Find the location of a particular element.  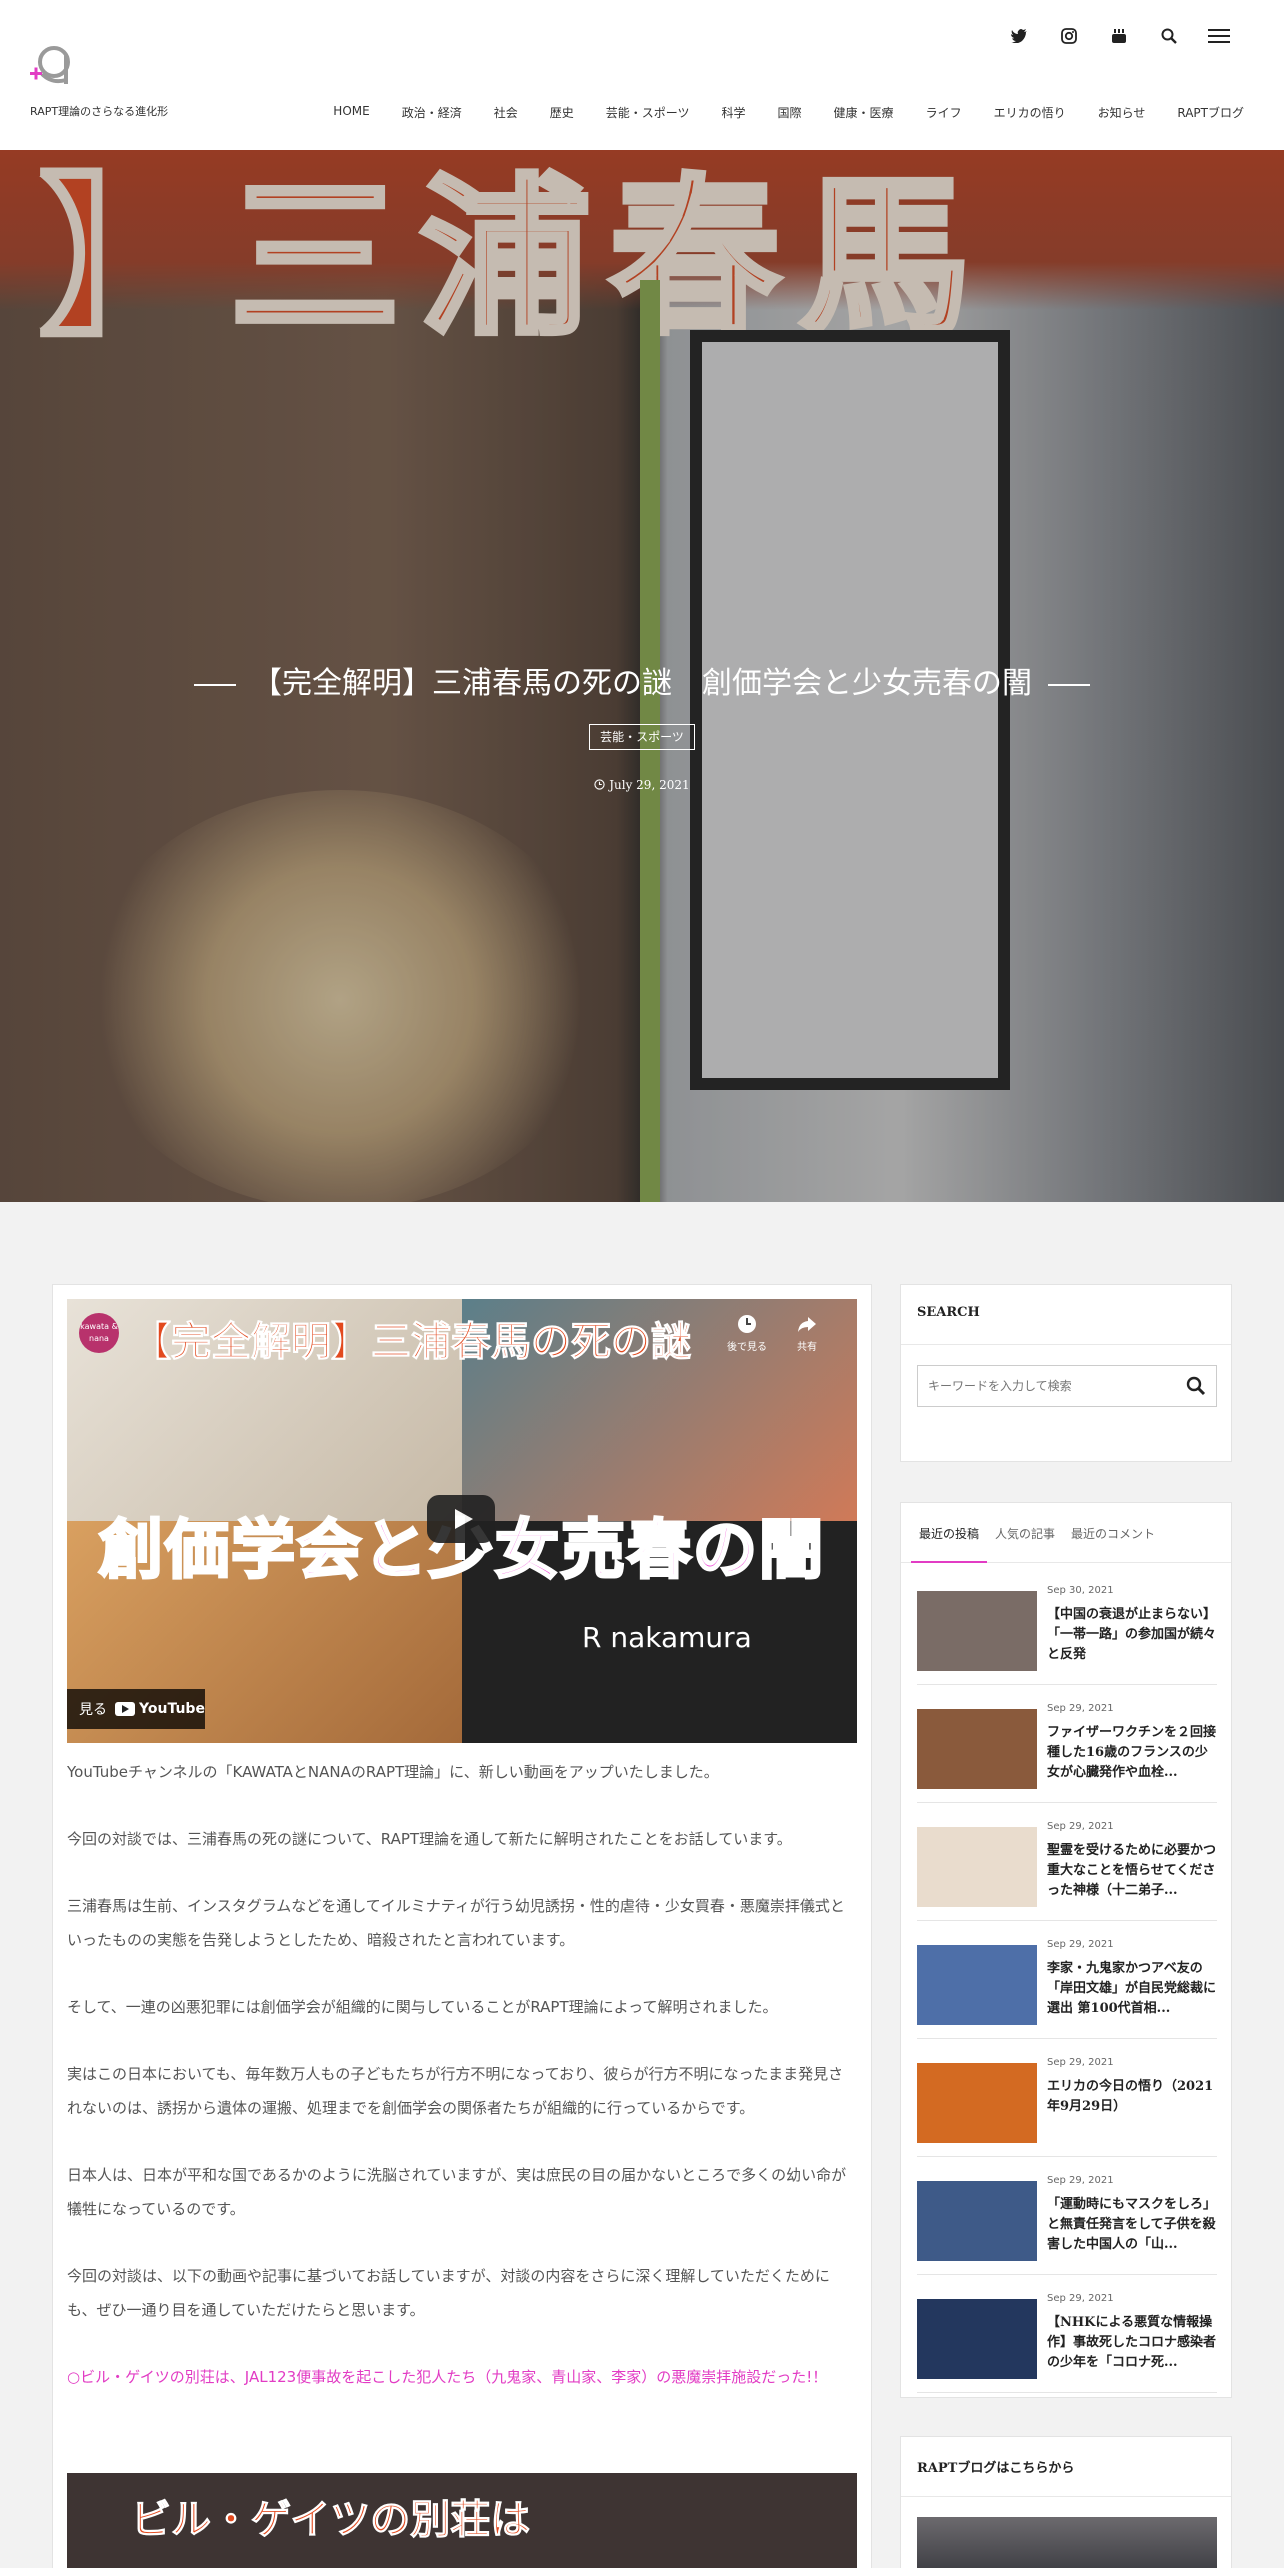

recent-post-item: Sep 29, 2021 エリカの今日の悟り（2021年9月29日） is located at coordinates (1067, 2105).